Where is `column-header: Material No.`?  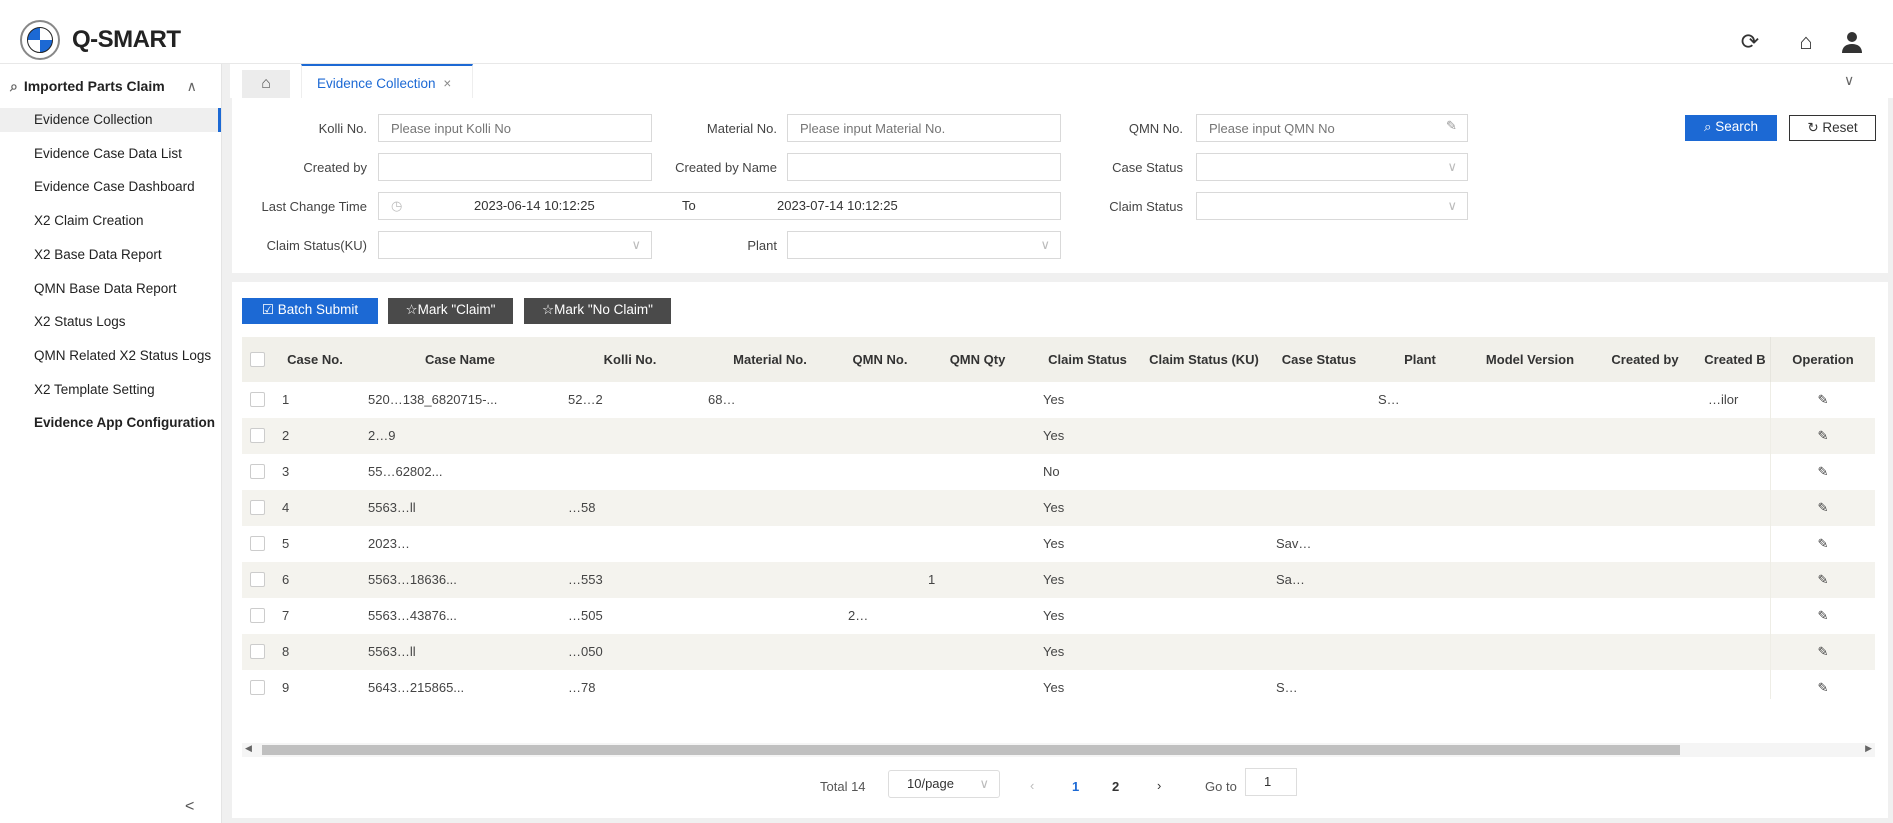 column-header: Material No. is located at coordinates (770, 359).